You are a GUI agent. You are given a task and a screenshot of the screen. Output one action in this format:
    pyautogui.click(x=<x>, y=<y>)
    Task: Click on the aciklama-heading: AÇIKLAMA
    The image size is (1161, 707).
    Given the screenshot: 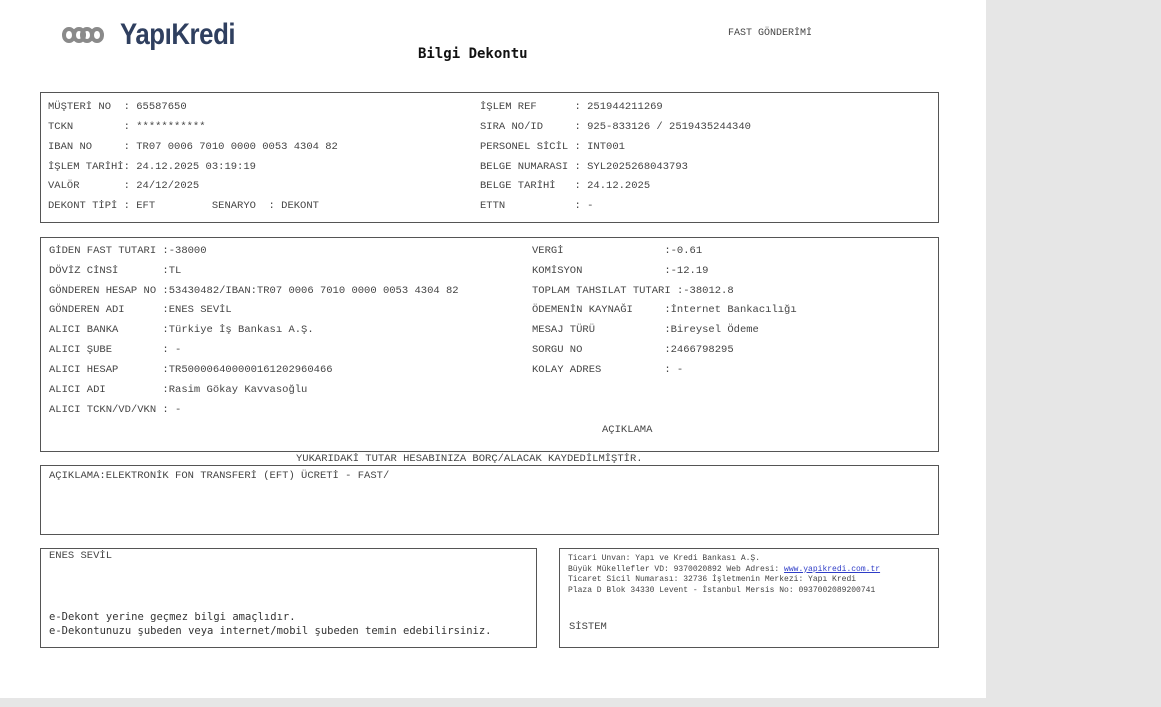 What is the action you would take?
    pyautogui.click(x=627, y=430)
    